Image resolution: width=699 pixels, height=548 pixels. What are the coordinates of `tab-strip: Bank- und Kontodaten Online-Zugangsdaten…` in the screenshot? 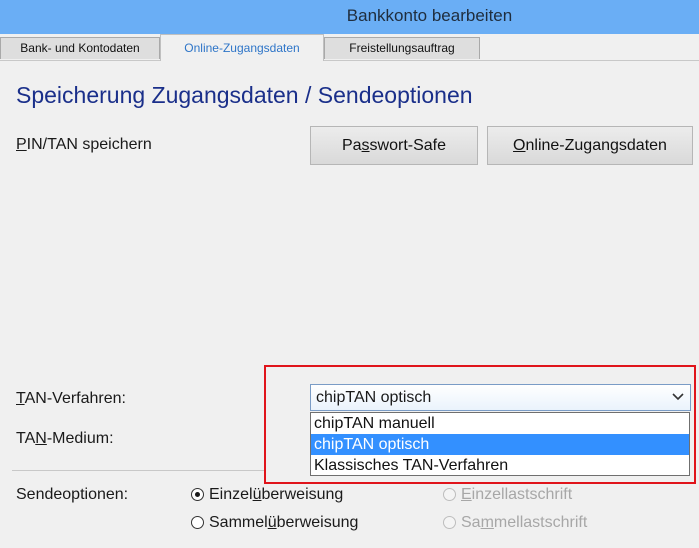 It's located at (349, 47).